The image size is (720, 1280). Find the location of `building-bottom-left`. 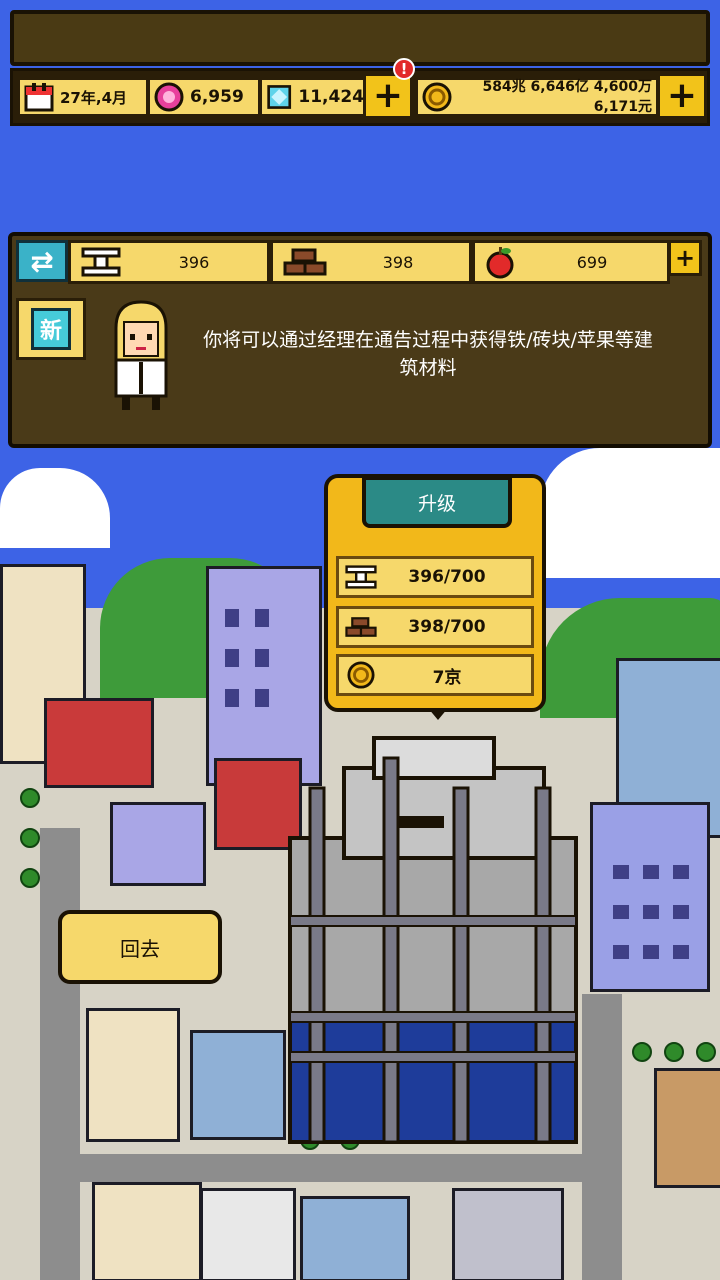

building-bottom-left is located at coordinates (147, 1231).